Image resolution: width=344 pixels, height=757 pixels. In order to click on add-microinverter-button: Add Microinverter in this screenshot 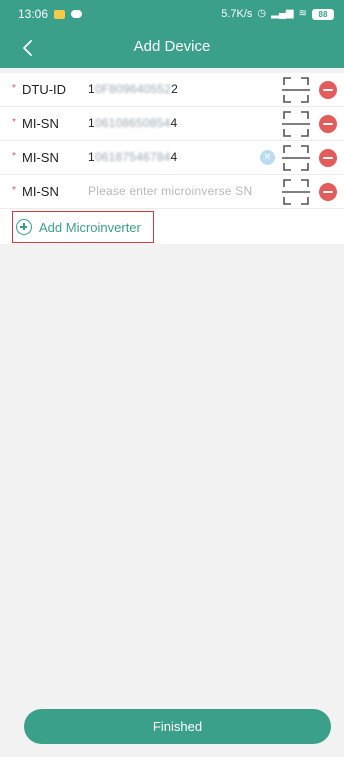, I will do `click(83, 227)`.